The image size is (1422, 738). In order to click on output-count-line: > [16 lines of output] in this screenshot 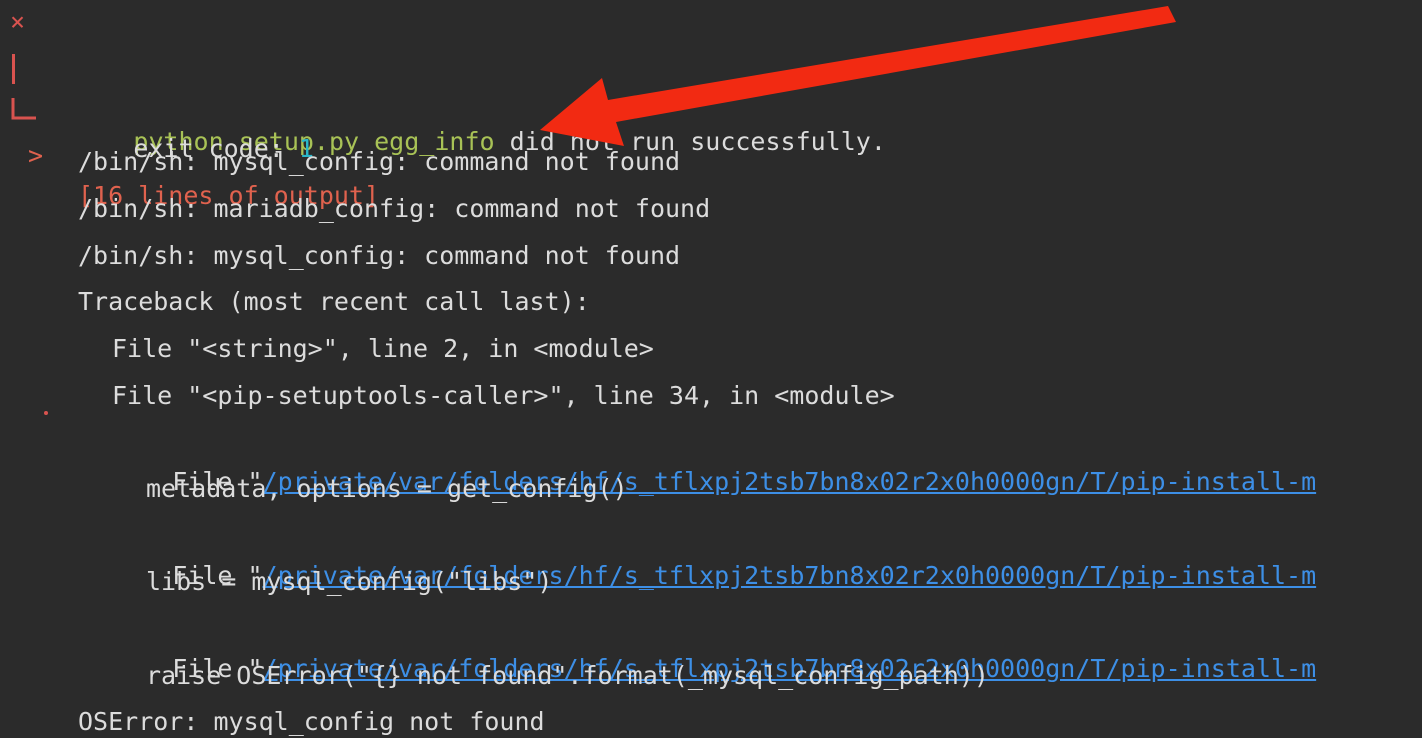, I will do `click(189, 153)`.